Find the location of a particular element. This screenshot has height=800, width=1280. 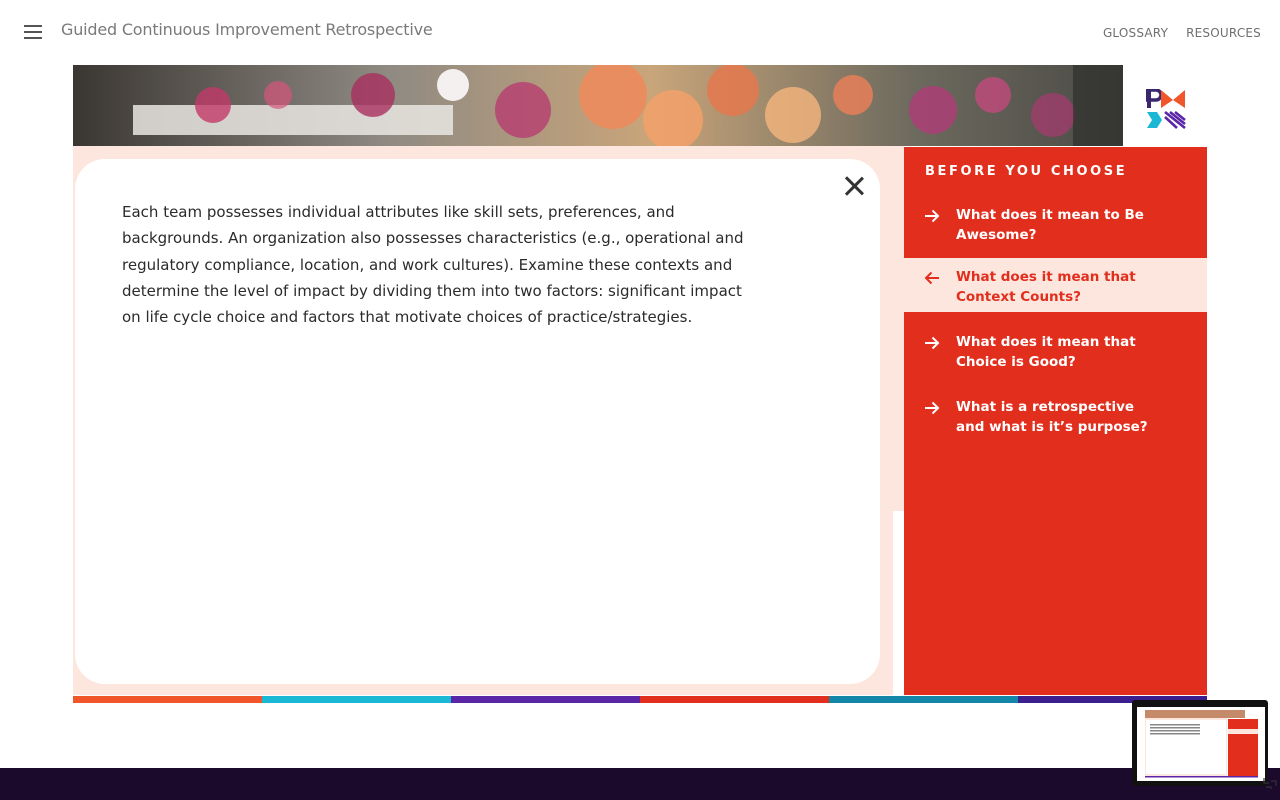

resources-link: RESOURCES is located at coordinates (1223, 33).